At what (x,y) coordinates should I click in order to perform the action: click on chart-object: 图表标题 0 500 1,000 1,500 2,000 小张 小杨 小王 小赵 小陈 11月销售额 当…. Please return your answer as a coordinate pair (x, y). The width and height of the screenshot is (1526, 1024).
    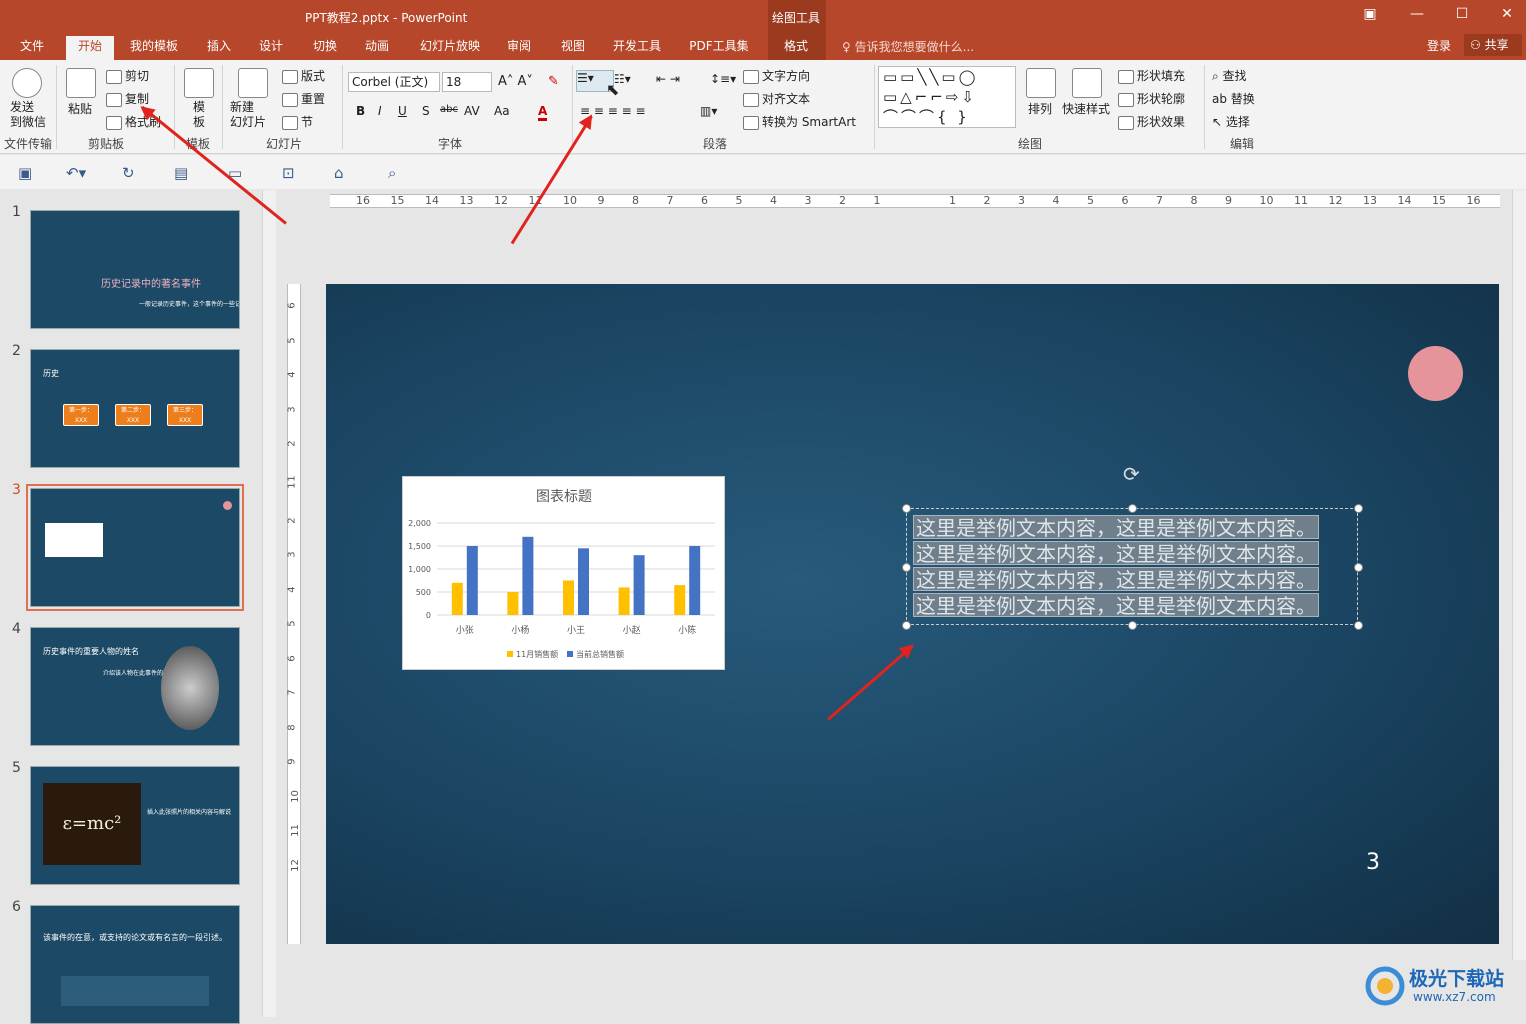
    Looking at the image, I should click on (563, 573).